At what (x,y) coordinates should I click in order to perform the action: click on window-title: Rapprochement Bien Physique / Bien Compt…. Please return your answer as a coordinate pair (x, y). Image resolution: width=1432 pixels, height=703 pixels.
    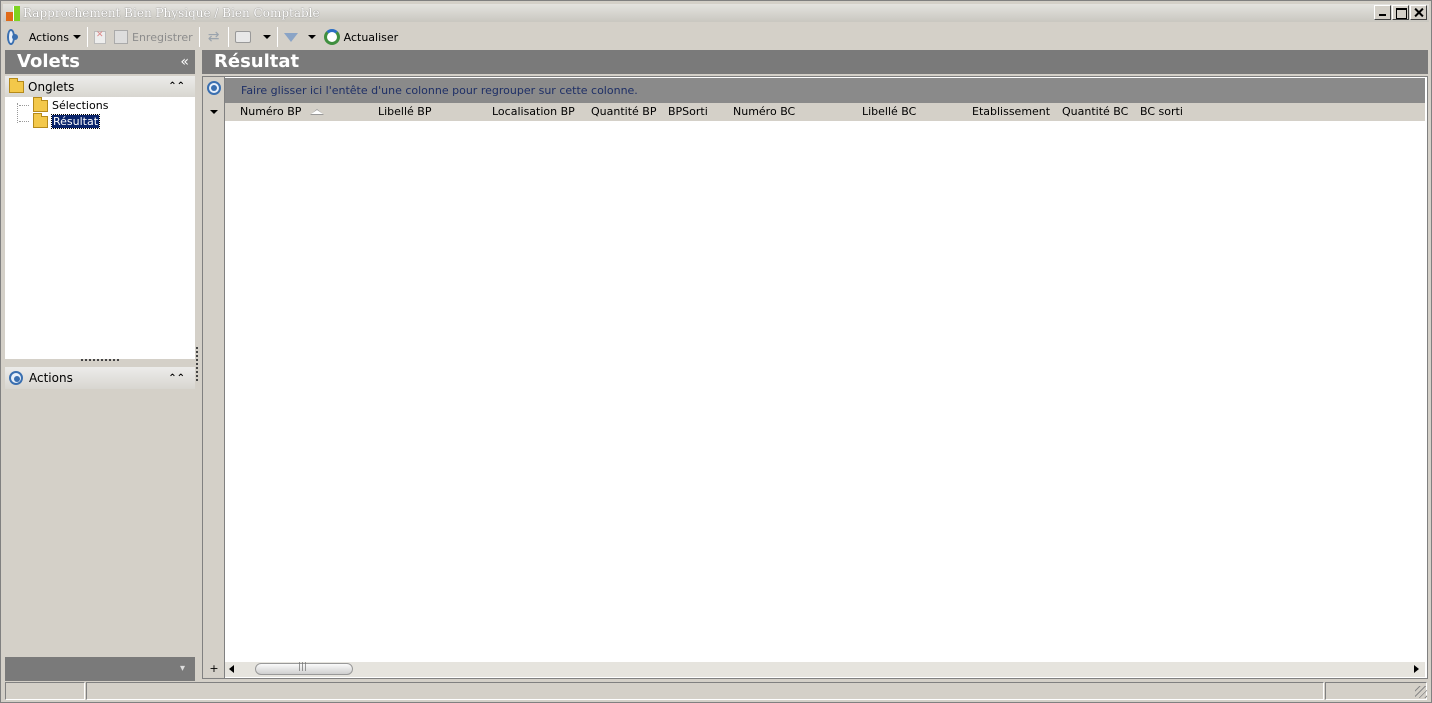
    Looking at the image, I should click on (171, 13).